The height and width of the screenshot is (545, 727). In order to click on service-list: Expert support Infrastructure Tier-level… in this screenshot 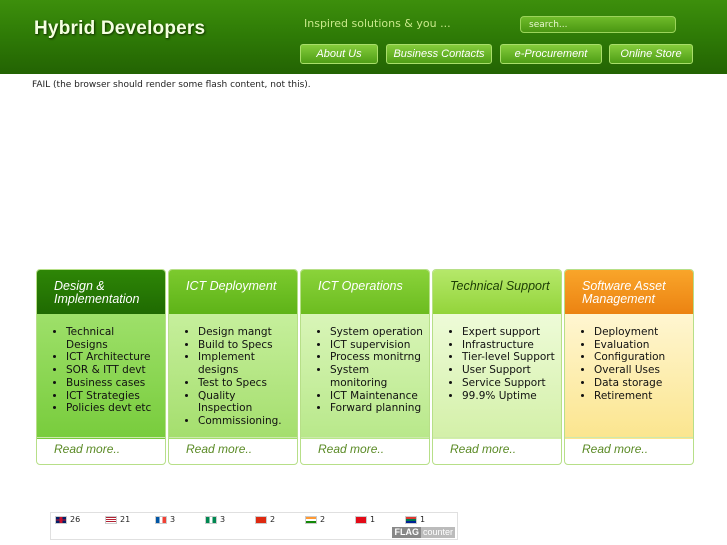, I will do `click(503, 364)`.